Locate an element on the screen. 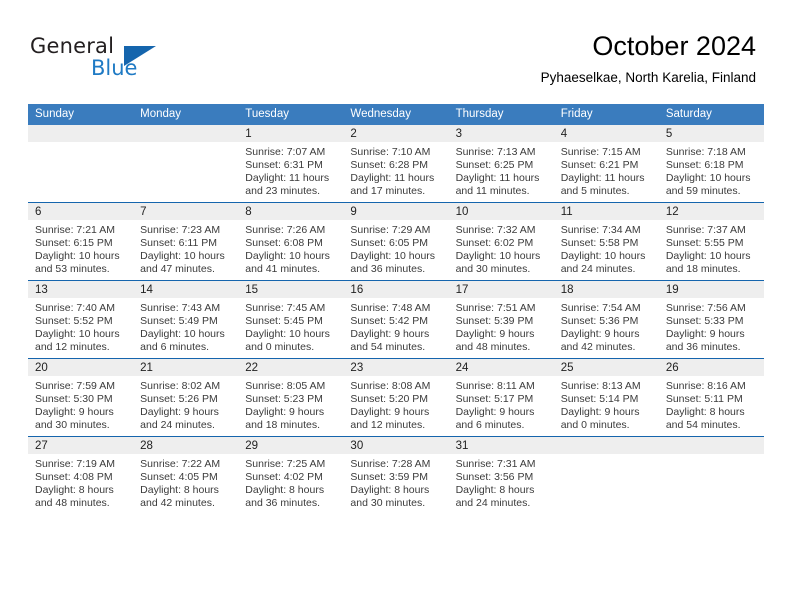  sunrise-time: Sunrise: 7:13 AM is located at coordinates (495, 152).